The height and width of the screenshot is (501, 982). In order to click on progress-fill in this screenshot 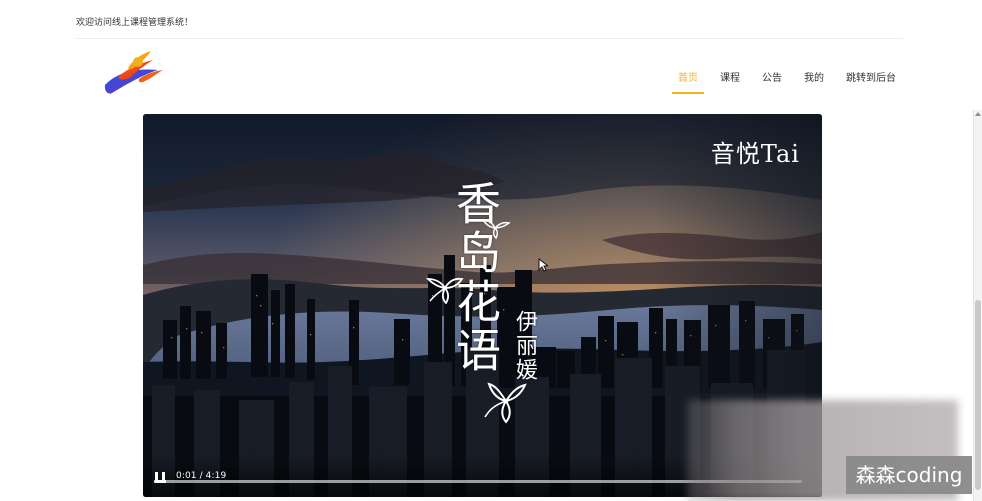, I will do `click(160, 481)`.